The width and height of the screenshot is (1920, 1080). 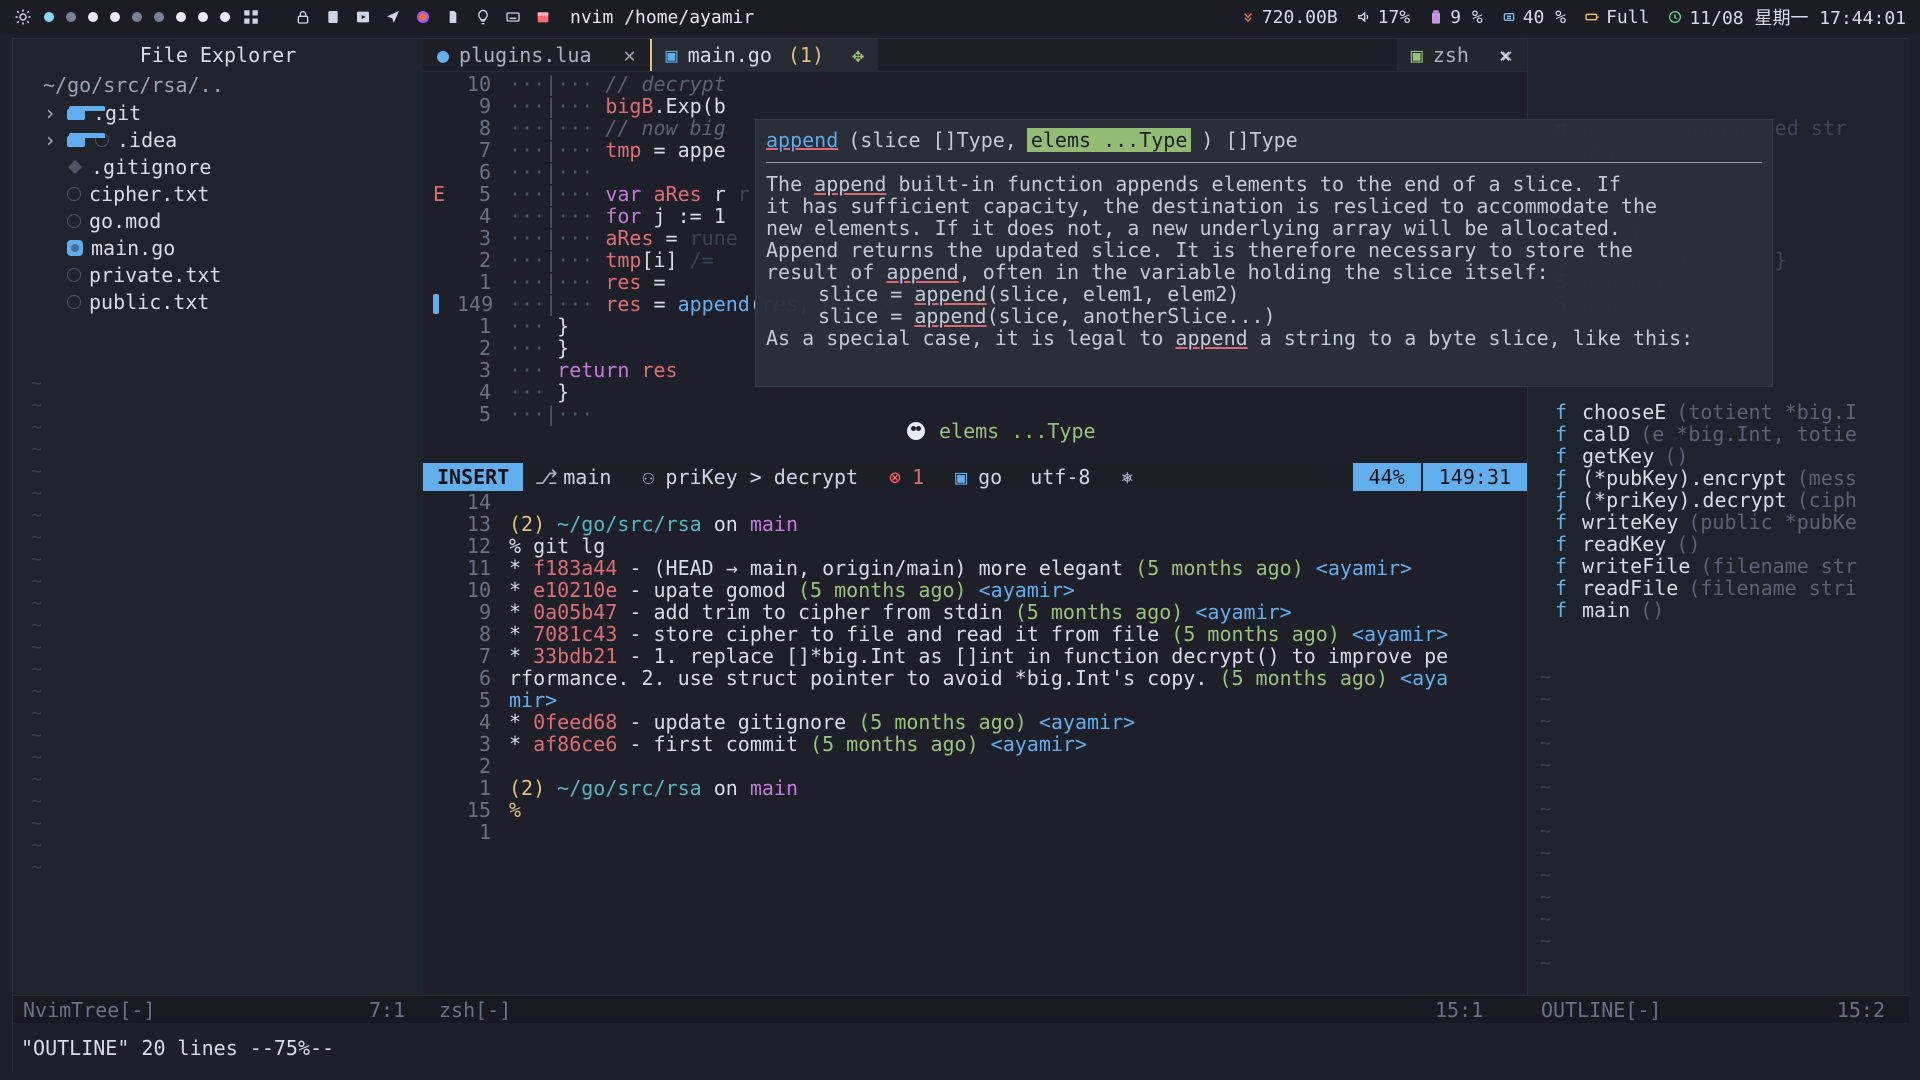 I want to click on outline-item: f getKey (), so click(x=1620, y=456).